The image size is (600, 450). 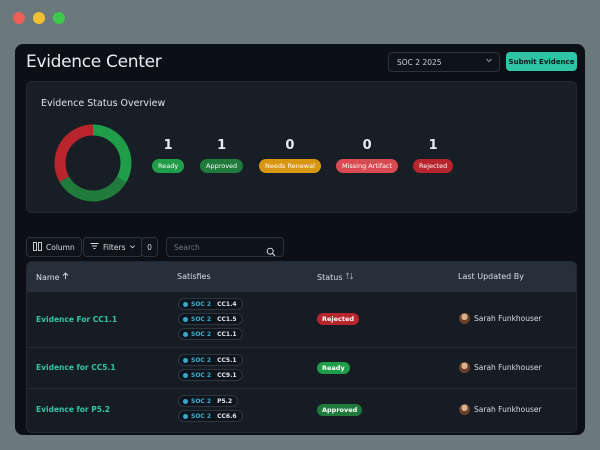 I want to click on control-chip: SOC 2 CC9.1, so click(x=210, y=375).